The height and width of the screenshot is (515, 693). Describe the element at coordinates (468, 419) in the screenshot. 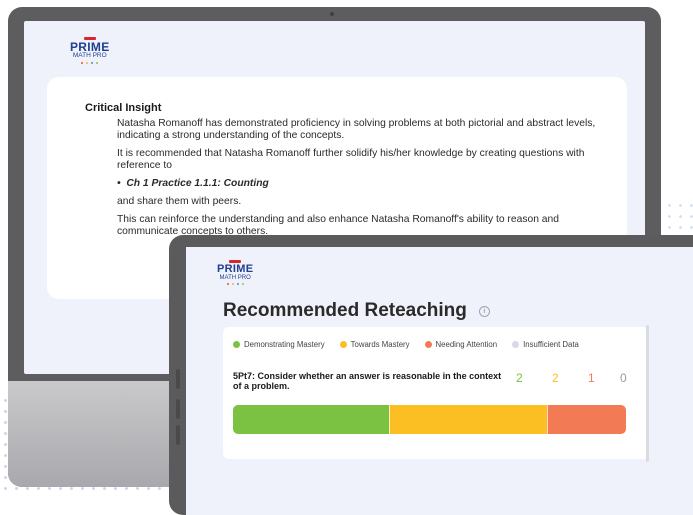

I see `bar-segment-towards` at that location.